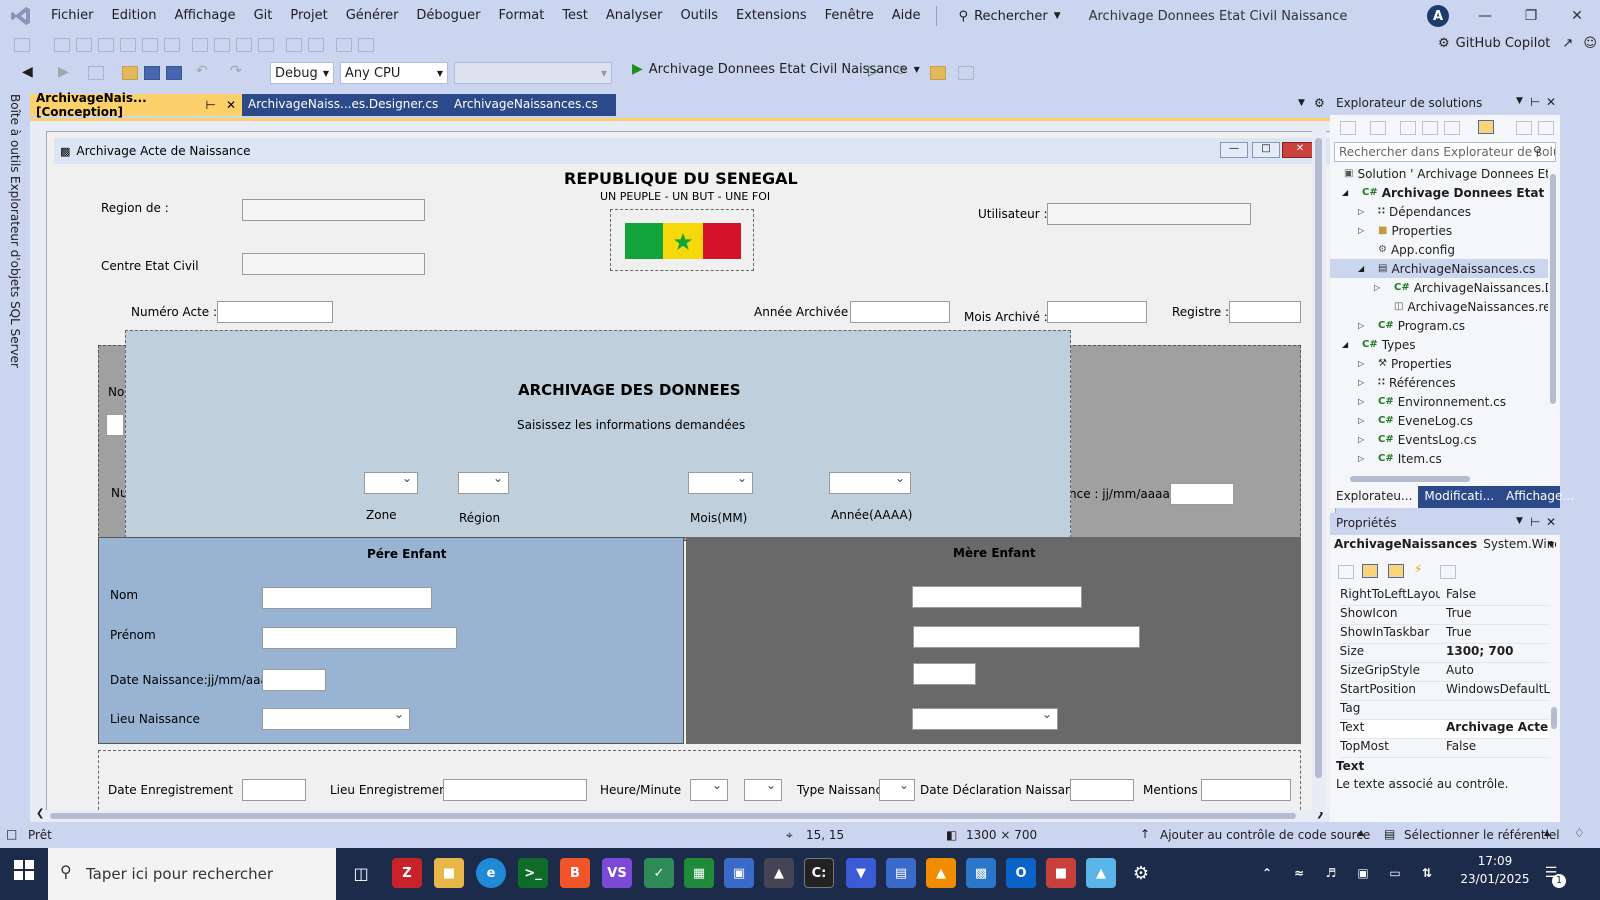 This screenshot has height=900, width=1600. I want to click on property-row: SizeGripStyle Auto, so click(1445, 672).